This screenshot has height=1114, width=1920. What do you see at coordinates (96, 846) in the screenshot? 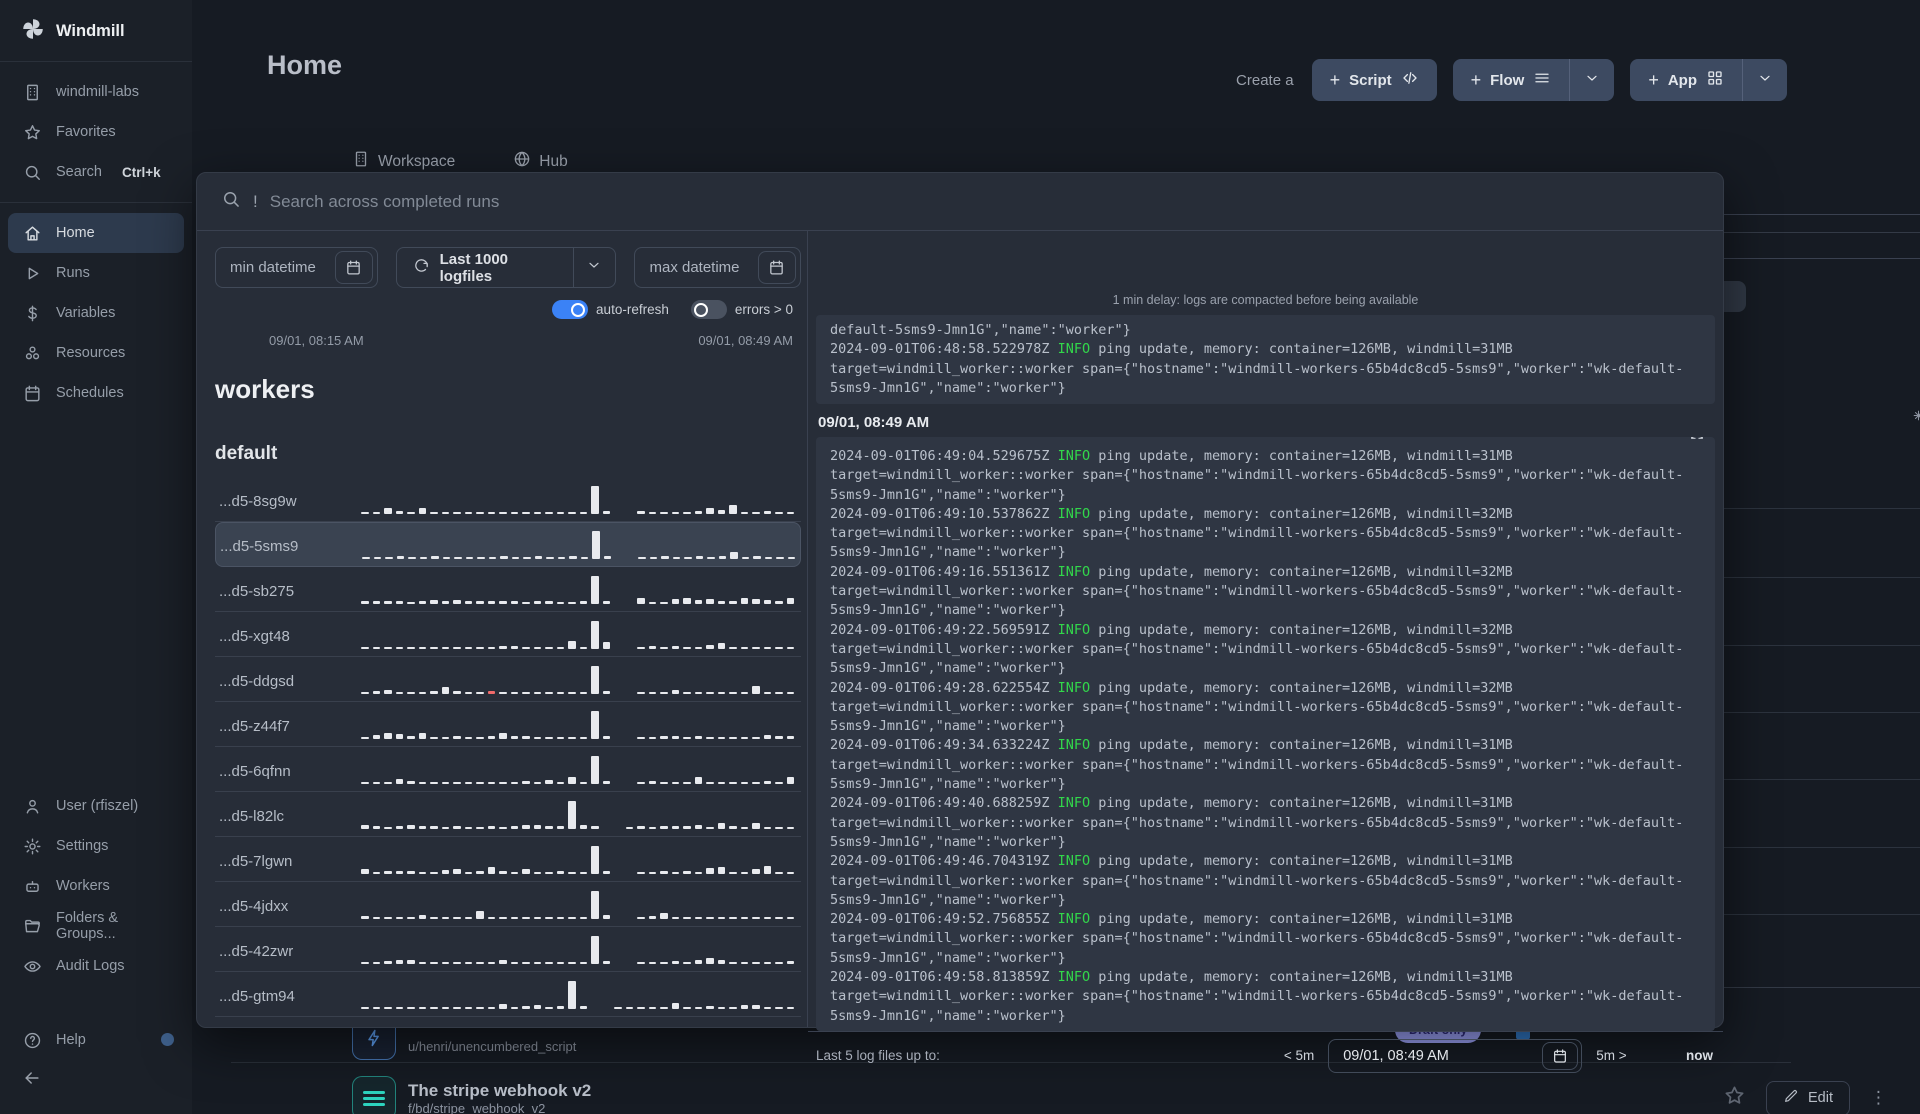
I see `sidebar-item-settings: Settings` at bounding box center [96, 846].